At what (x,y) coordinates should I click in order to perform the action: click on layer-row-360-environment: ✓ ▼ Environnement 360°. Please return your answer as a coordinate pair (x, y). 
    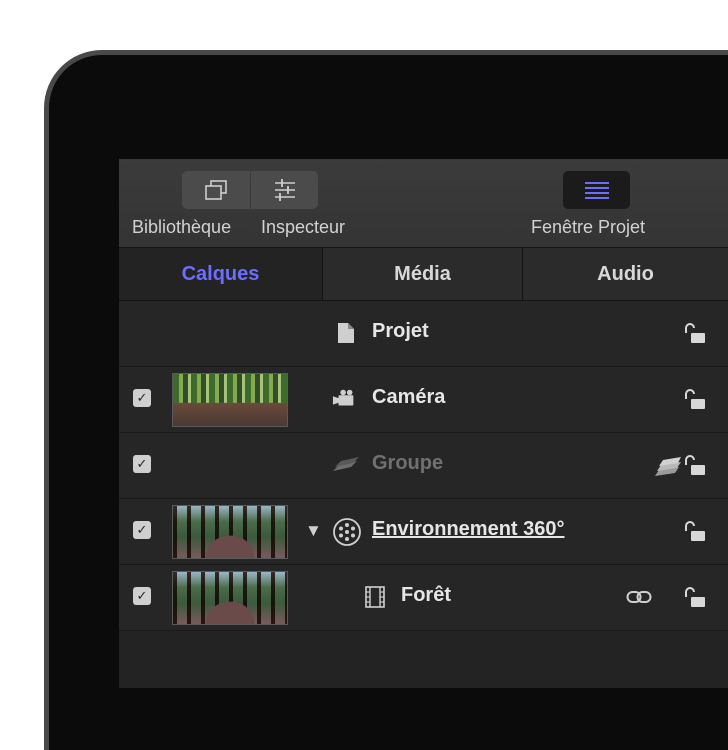
    Looking at the image, I should click on (423, 532).